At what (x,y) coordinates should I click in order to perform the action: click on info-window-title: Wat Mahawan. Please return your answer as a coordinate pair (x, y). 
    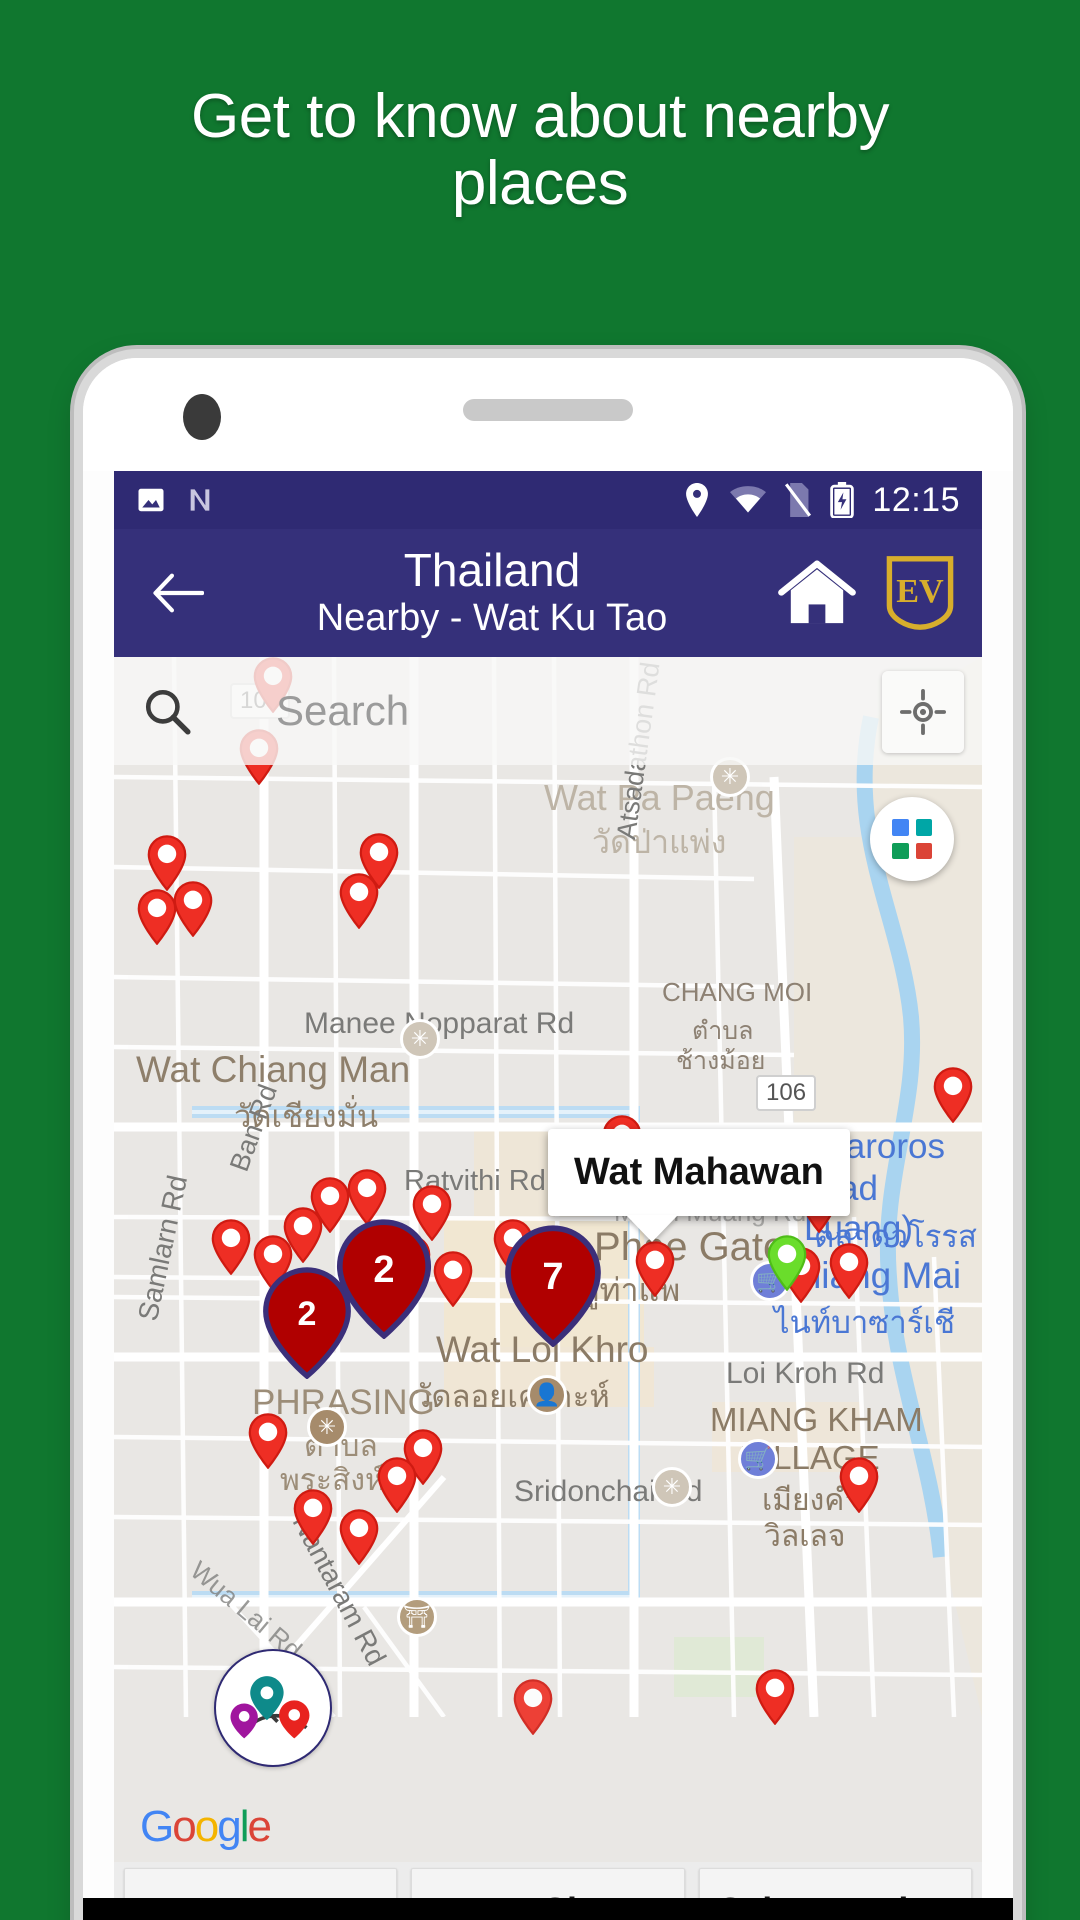
    Looking at the image, I should click on (699, 1172).